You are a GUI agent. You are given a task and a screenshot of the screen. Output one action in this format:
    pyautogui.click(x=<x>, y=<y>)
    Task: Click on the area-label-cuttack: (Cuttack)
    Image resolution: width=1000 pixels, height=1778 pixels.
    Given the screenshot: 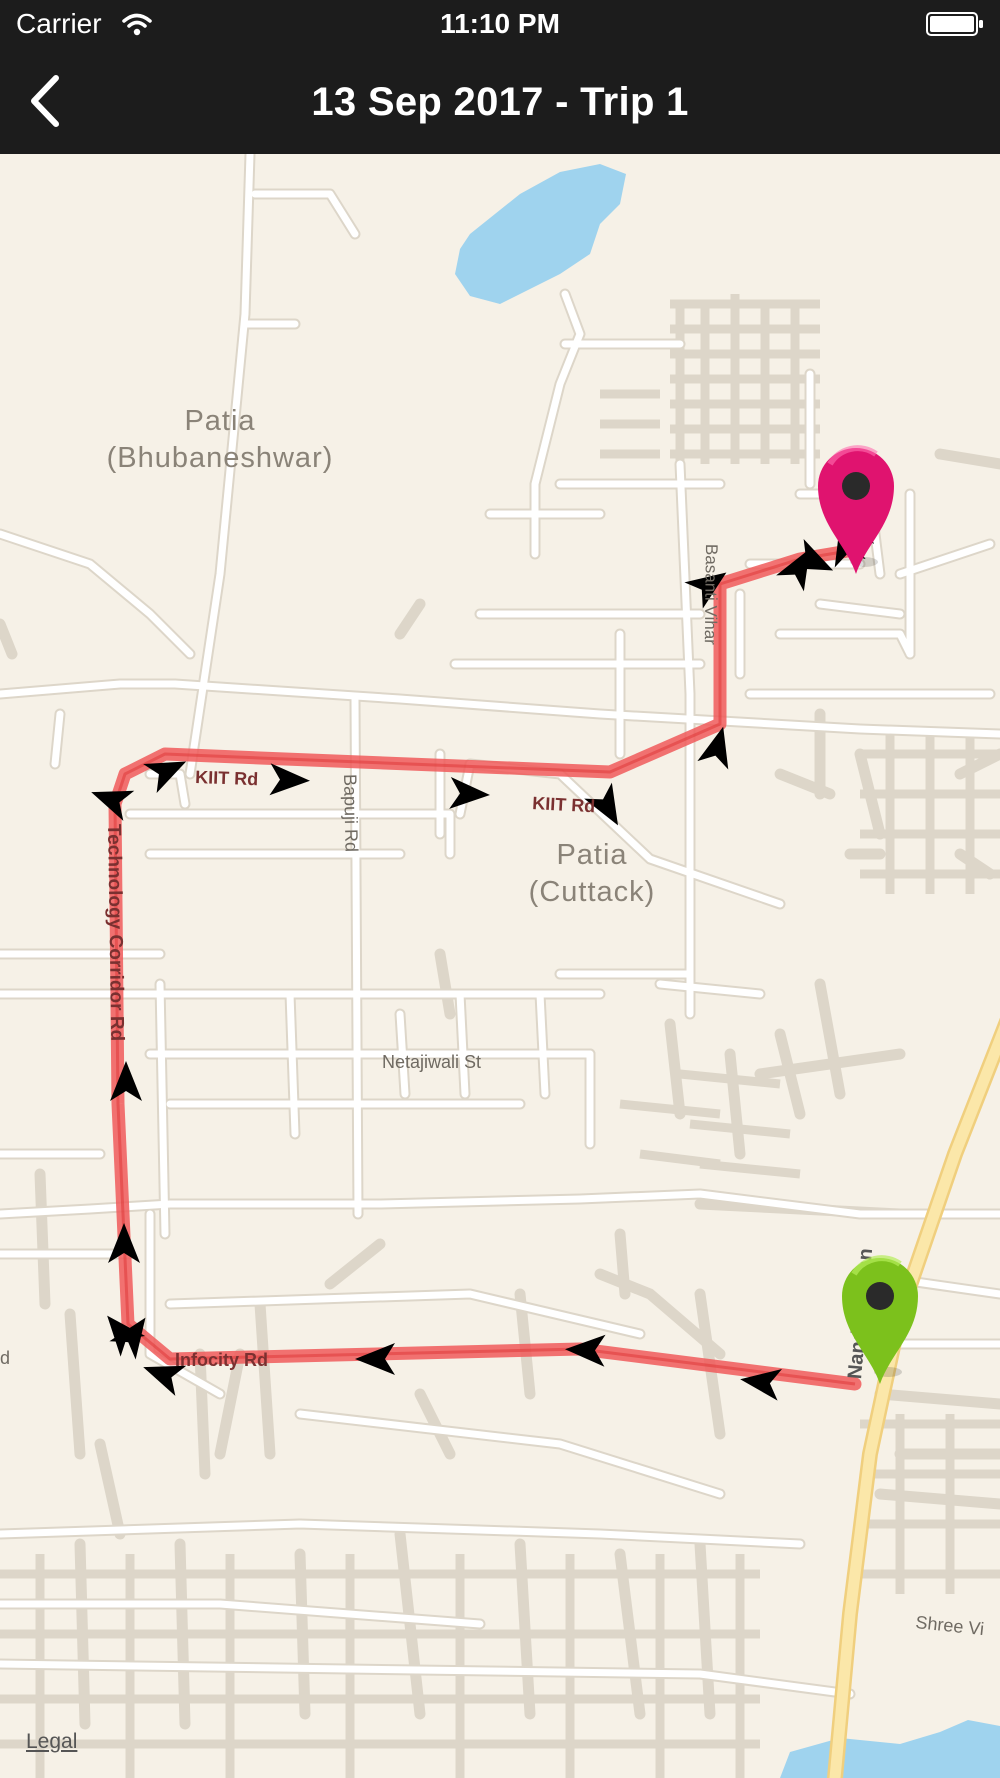 What is the action you would take?
    pyautogui.click(x=592, y=892)
    